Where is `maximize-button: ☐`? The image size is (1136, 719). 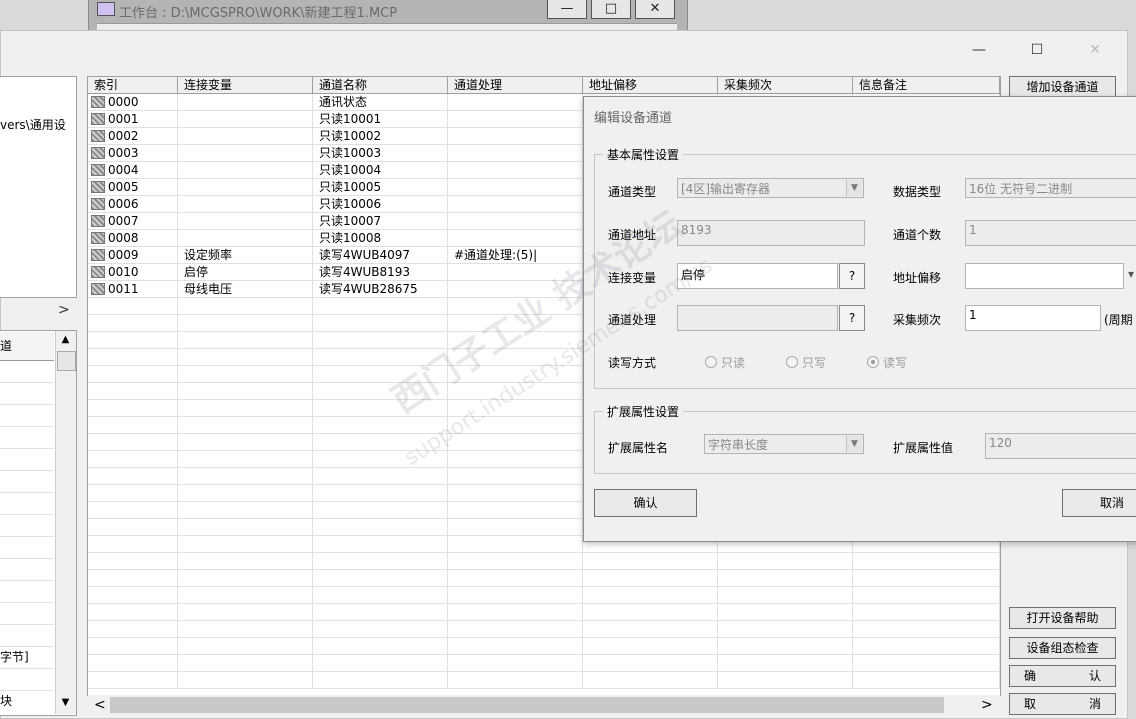
maximize-button: ☐ is located at coordinates (1037, 50).